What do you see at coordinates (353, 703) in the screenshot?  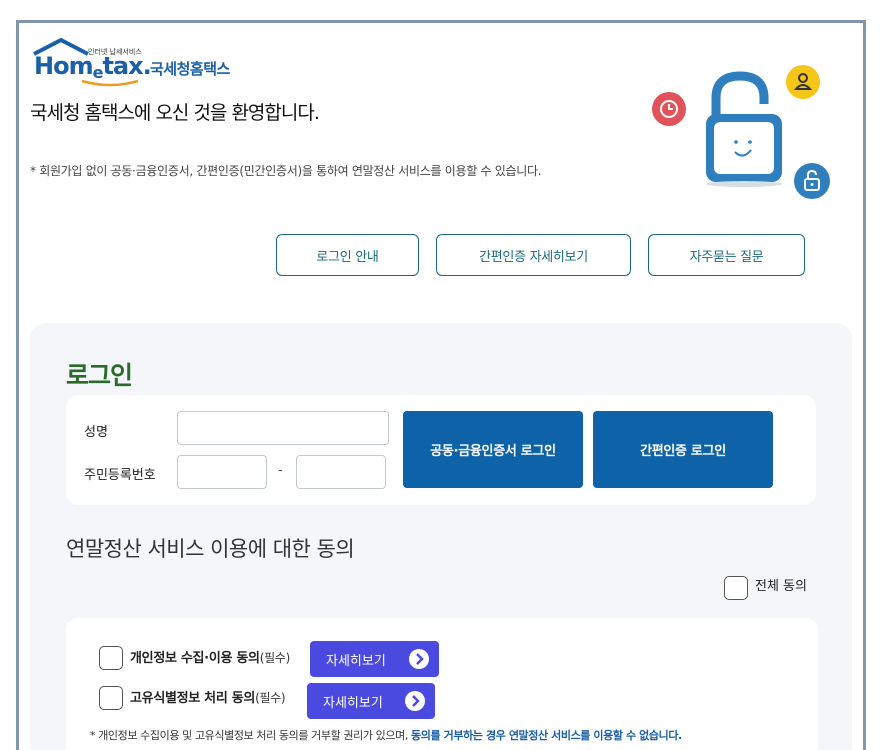 I see `unique-id-detail-label: 자세히보기` at bounding box center [353, 703].